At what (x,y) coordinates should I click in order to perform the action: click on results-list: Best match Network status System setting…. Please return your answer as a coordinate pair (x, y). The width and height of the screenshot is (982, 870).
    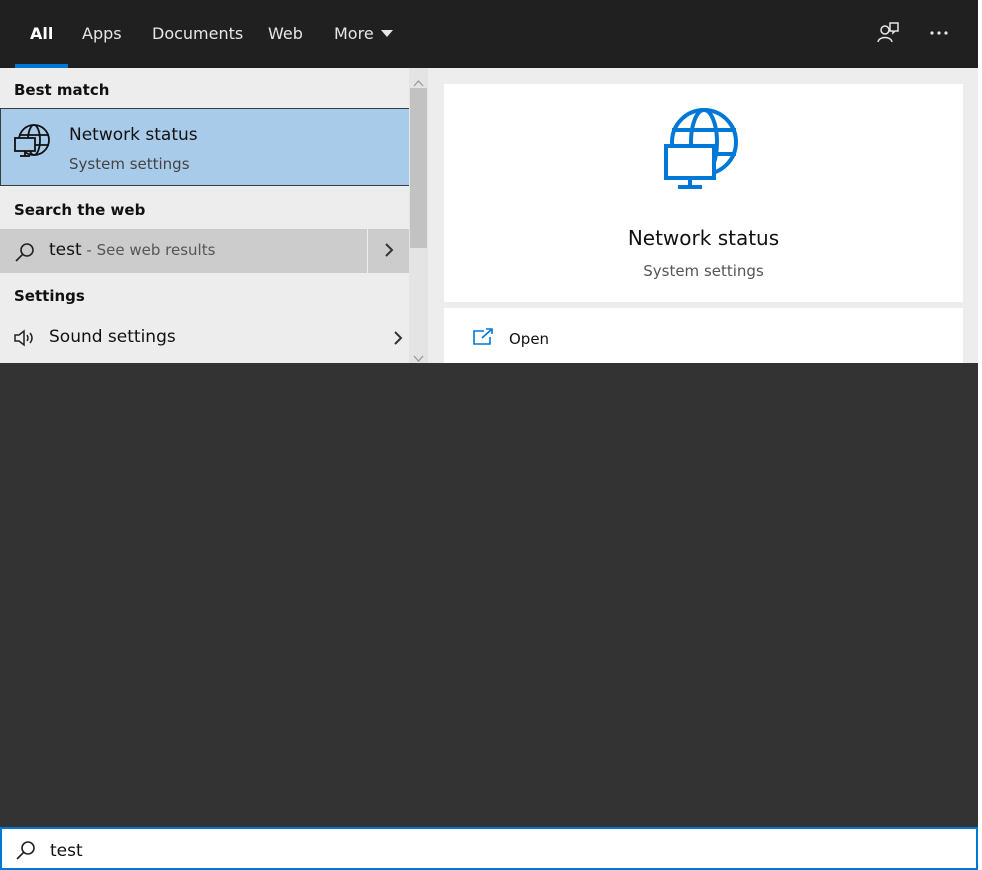
    Looking at the image, I should click on (214, 215).